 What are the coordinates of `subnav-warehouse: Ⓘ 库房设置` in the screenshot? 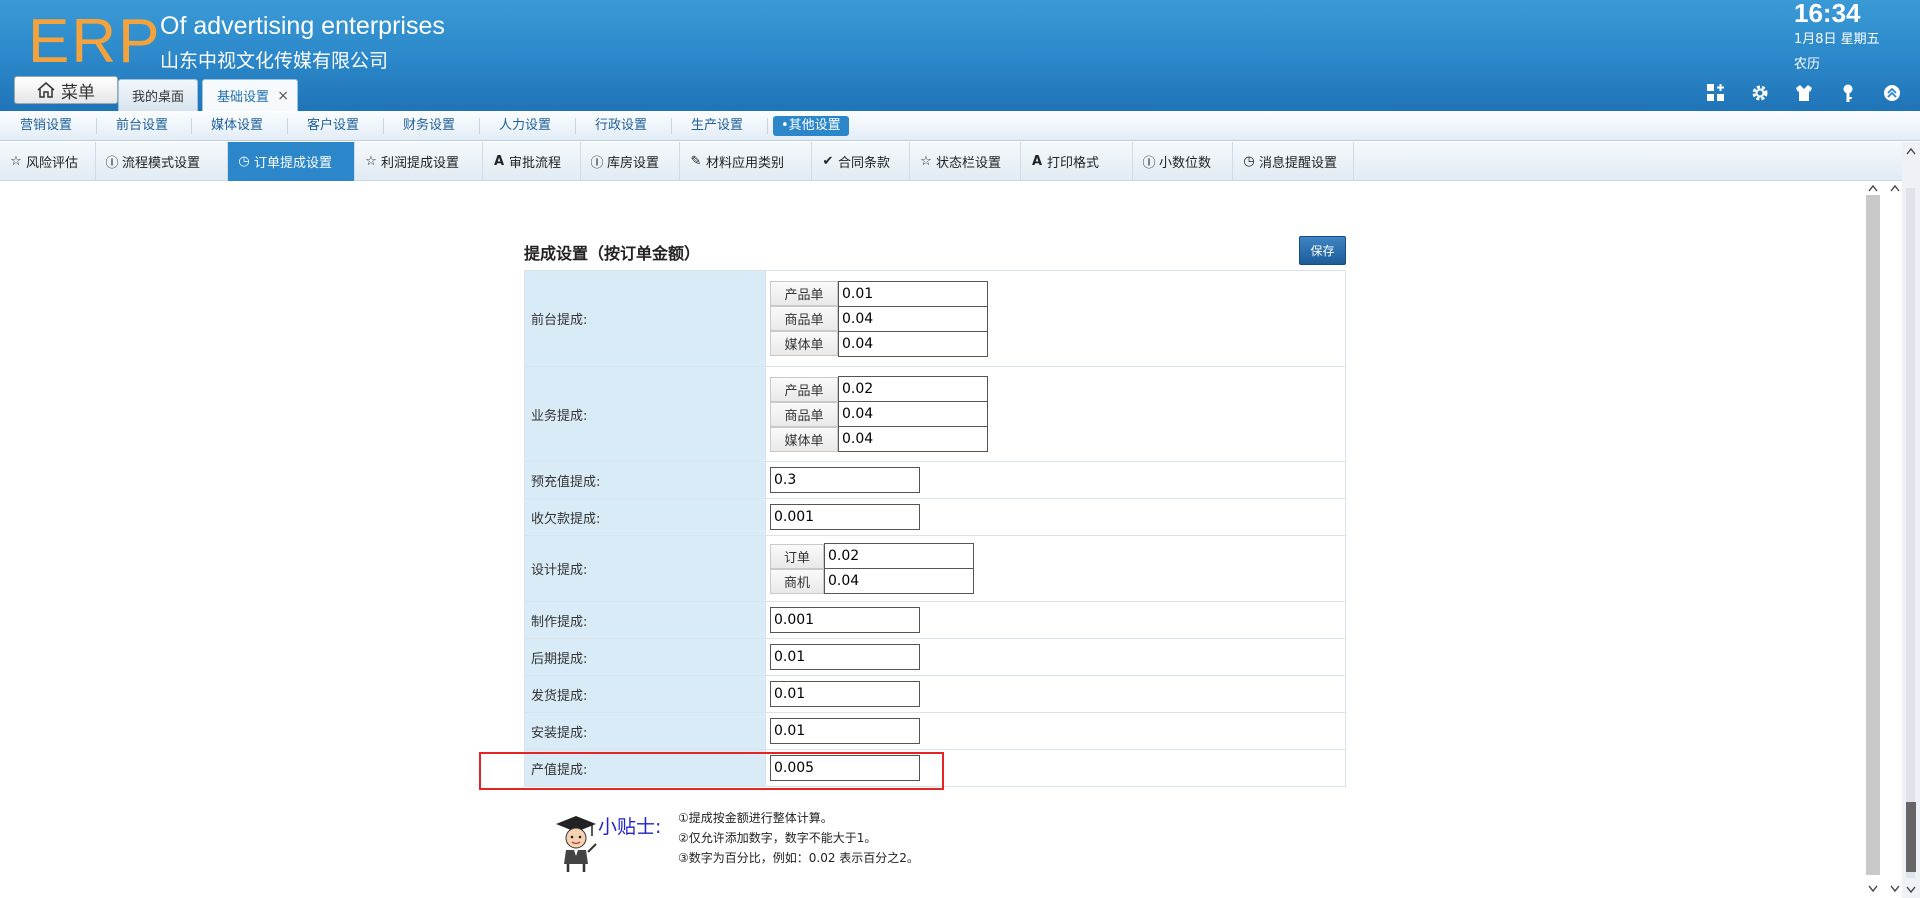 It's located at (630, 161).